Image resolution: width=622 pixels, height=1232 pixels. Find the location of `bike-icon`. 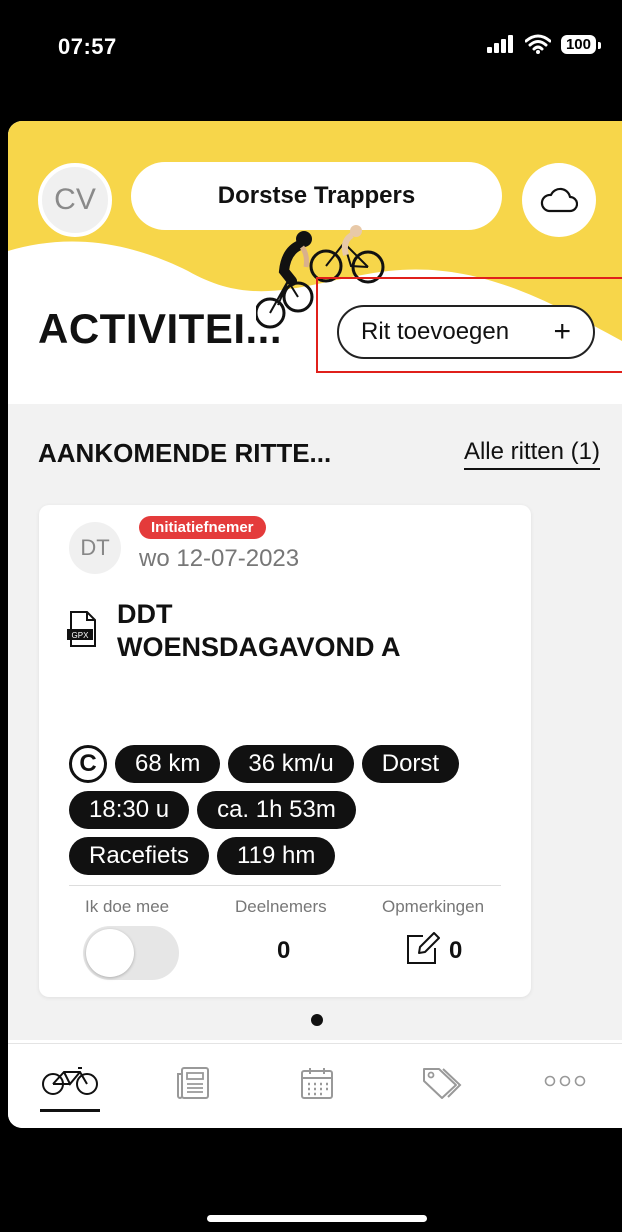

bike-icon is located at coordinates (70, 1081).